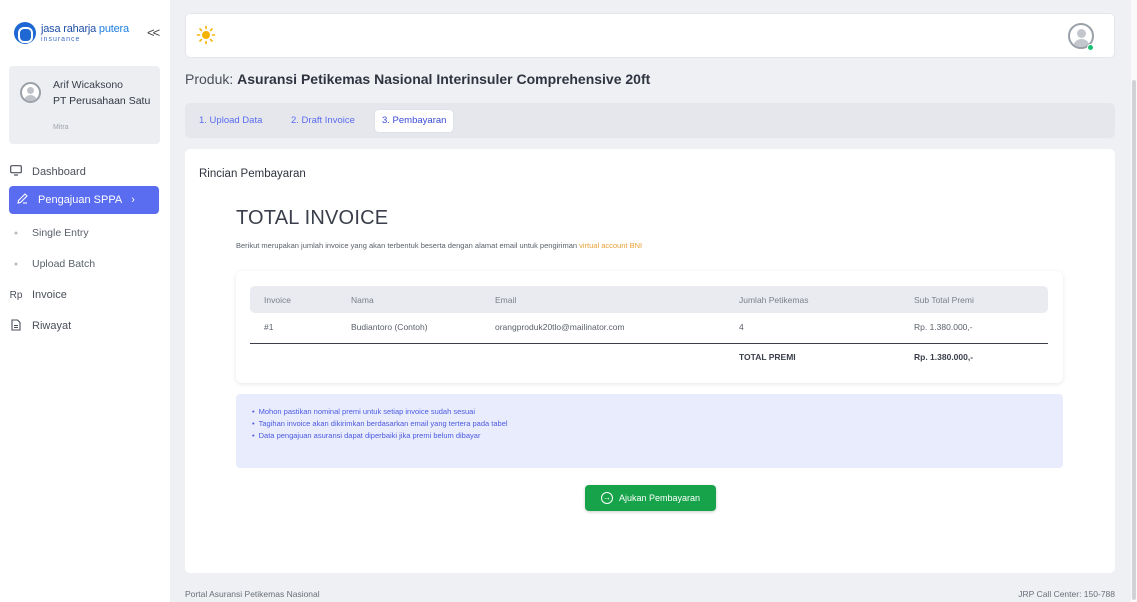 The height and width of the screenshot is (602, 1137). What do you see at coordinates (606, 498) in the screenshot?
I see `arrow-right-circle-icon: →` at bounding box center [606, 498].